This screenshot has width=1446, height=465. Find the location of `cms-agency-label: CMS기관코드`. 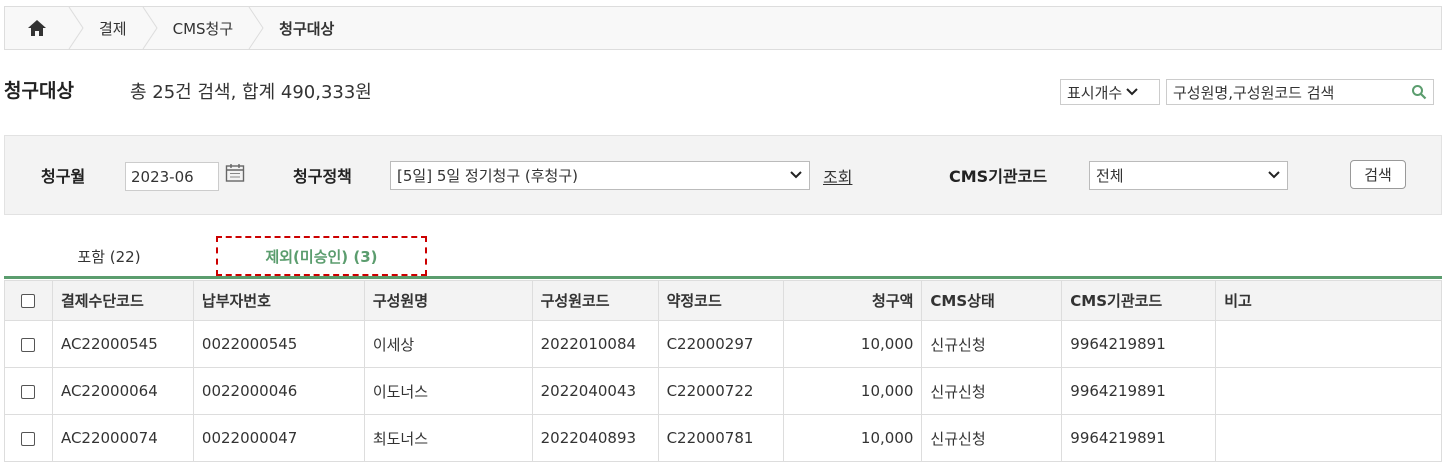

cms-agency-label: CMS기관코드 is located at coordinates (998, 176).